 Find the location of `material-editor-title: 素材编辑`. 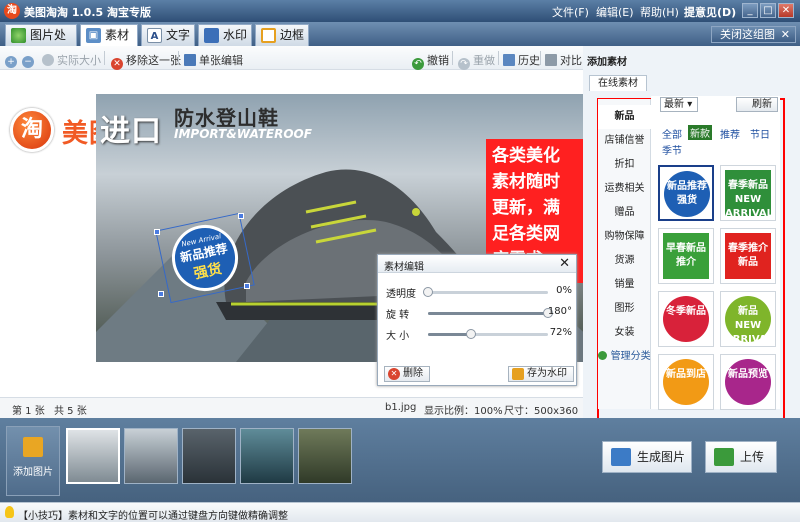

material-editor-title: 素材编辑 is located at coordinates (404, 267).